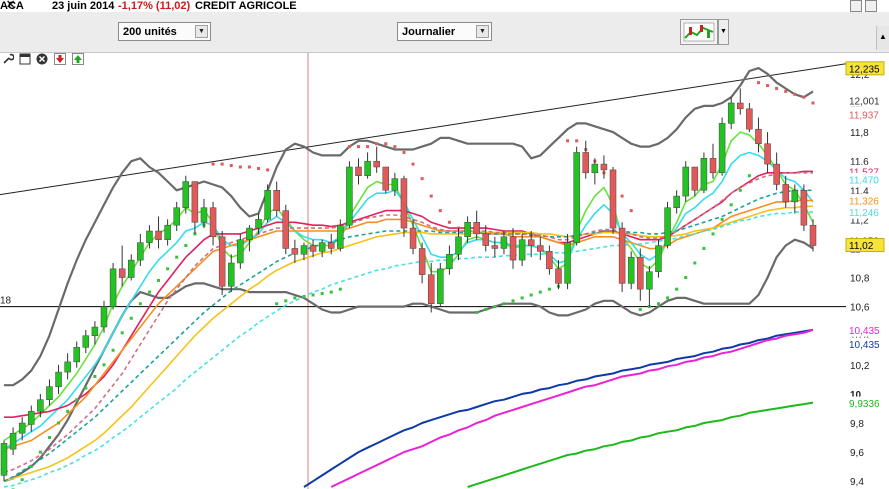 This screenshot has height=489, width=889. I want to click on support-line-label: 18, so click(6, 301).